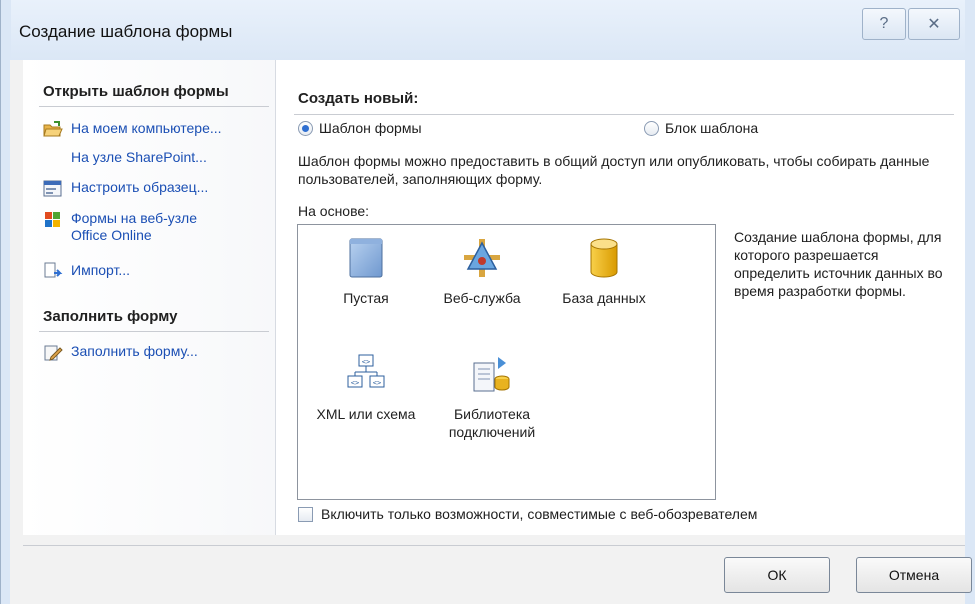  What do you see at coordinates (53, 353) in the screenshot?
I see `fill-form-icon` at bounding box center [53, 353].